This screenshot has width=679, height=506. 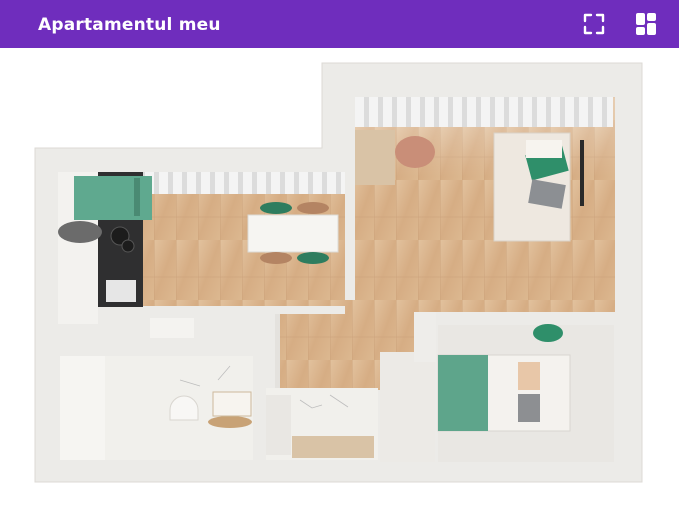 I want to click on grid-view-button, so click(x=646, y=24).